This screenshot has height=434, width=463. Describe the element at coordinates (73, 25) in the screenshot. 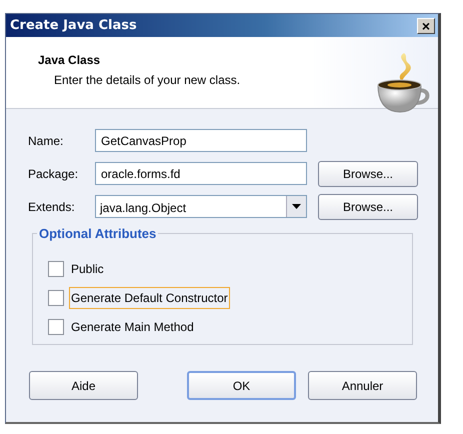

I see `window-title: Create Java Class` at that location.